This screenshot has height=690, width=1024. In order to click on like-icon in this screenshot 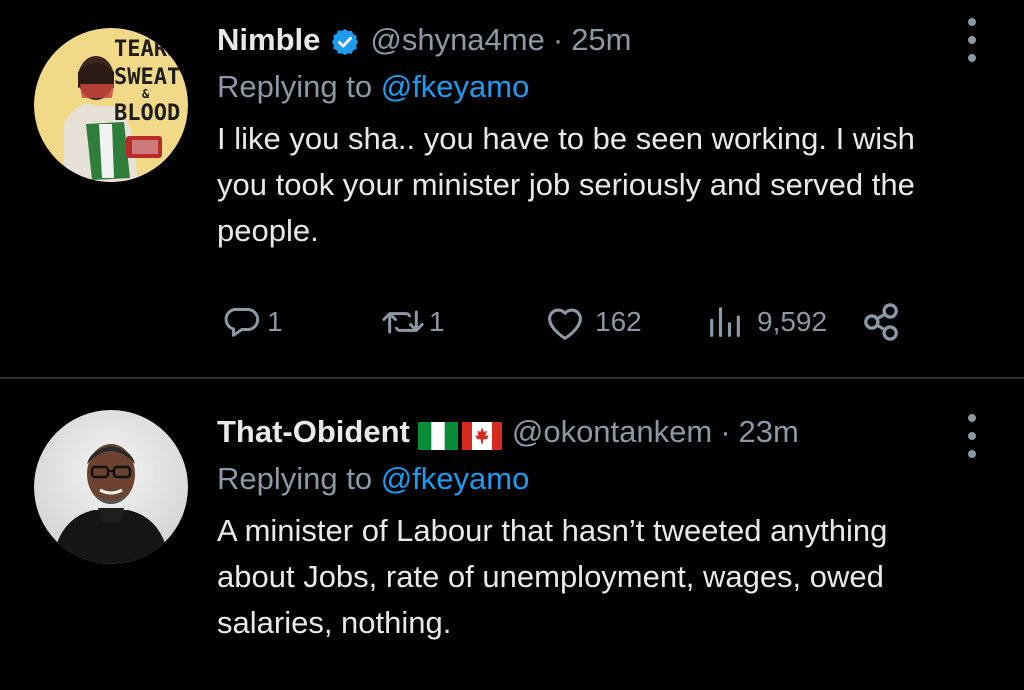, I will do `click(565, 324)`.